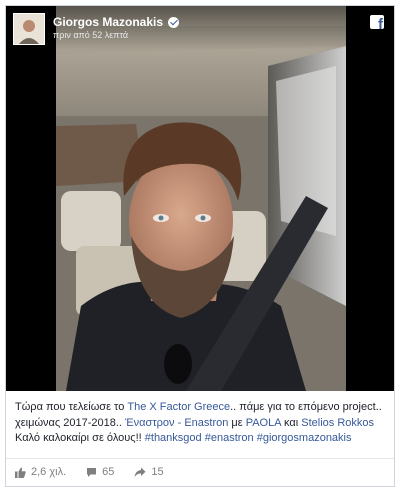  I want to click on post-timestamp: πριν από 52 λεπτά, so click(90, 35).